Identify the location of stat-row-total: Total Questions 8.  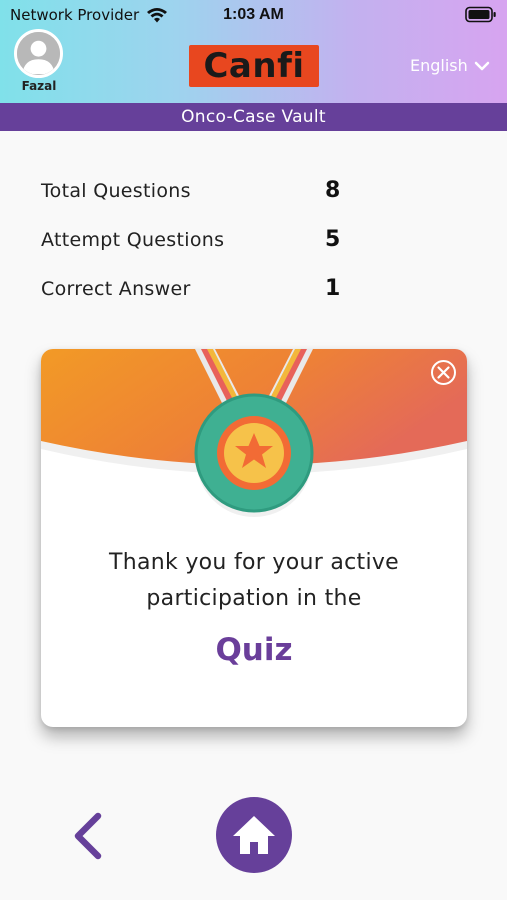
(206, 202).